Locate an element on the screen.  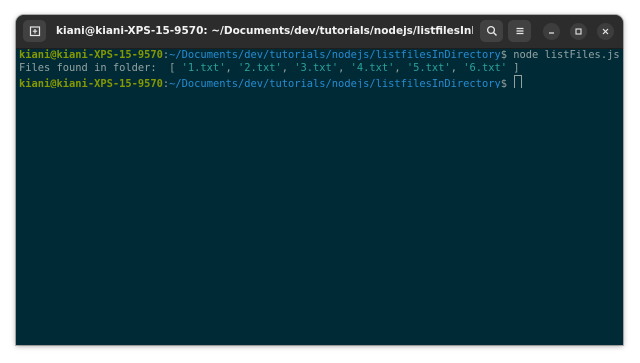
output-file: '6.txt' is located at coordinates (485, 68).